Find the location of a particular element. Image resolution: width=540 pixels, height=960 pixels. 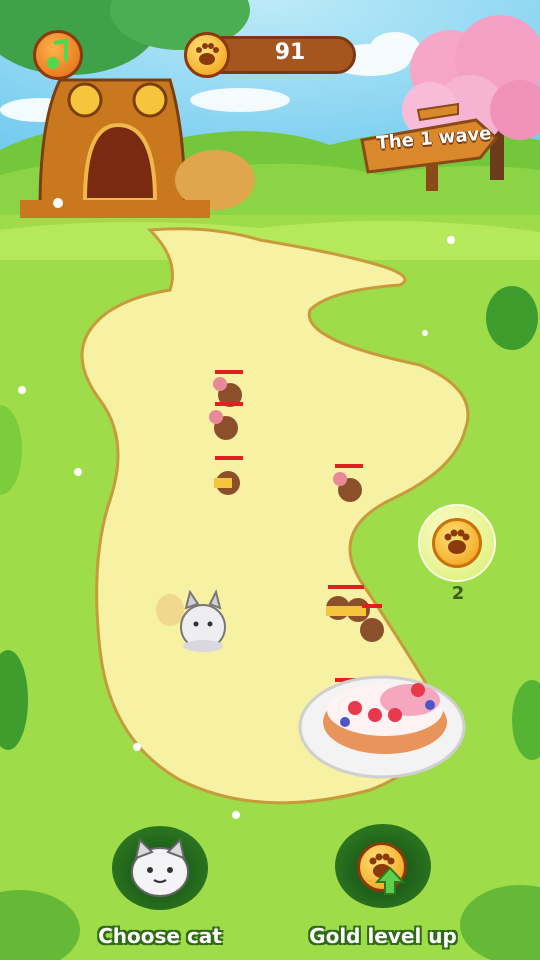

choose-cat-button is located at coordinates (160, 868).